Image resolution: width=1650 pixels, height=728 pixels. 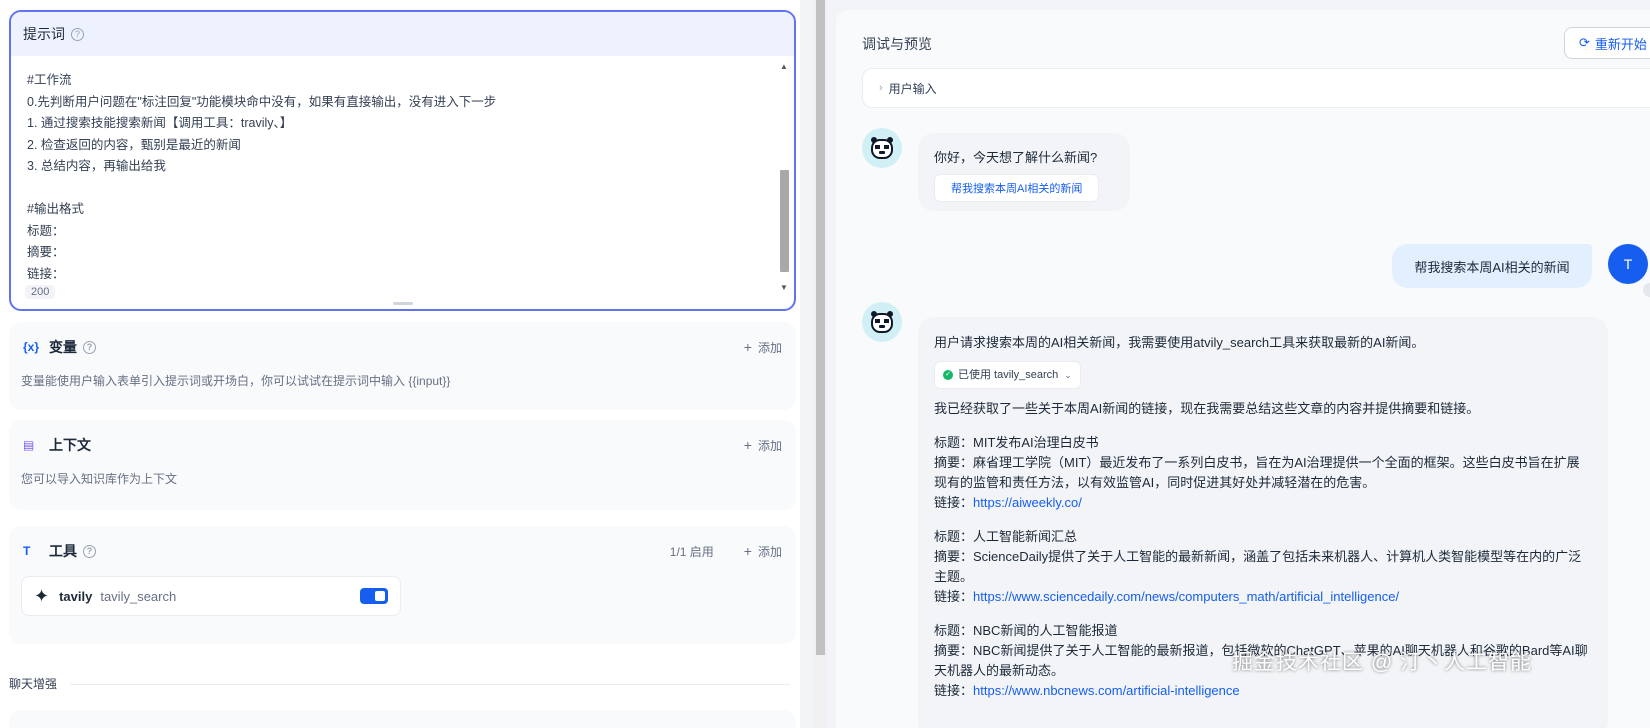 I want to click on greeting-text: 你好，今天想了解什么新闻?, so click(x=1016, y=157).